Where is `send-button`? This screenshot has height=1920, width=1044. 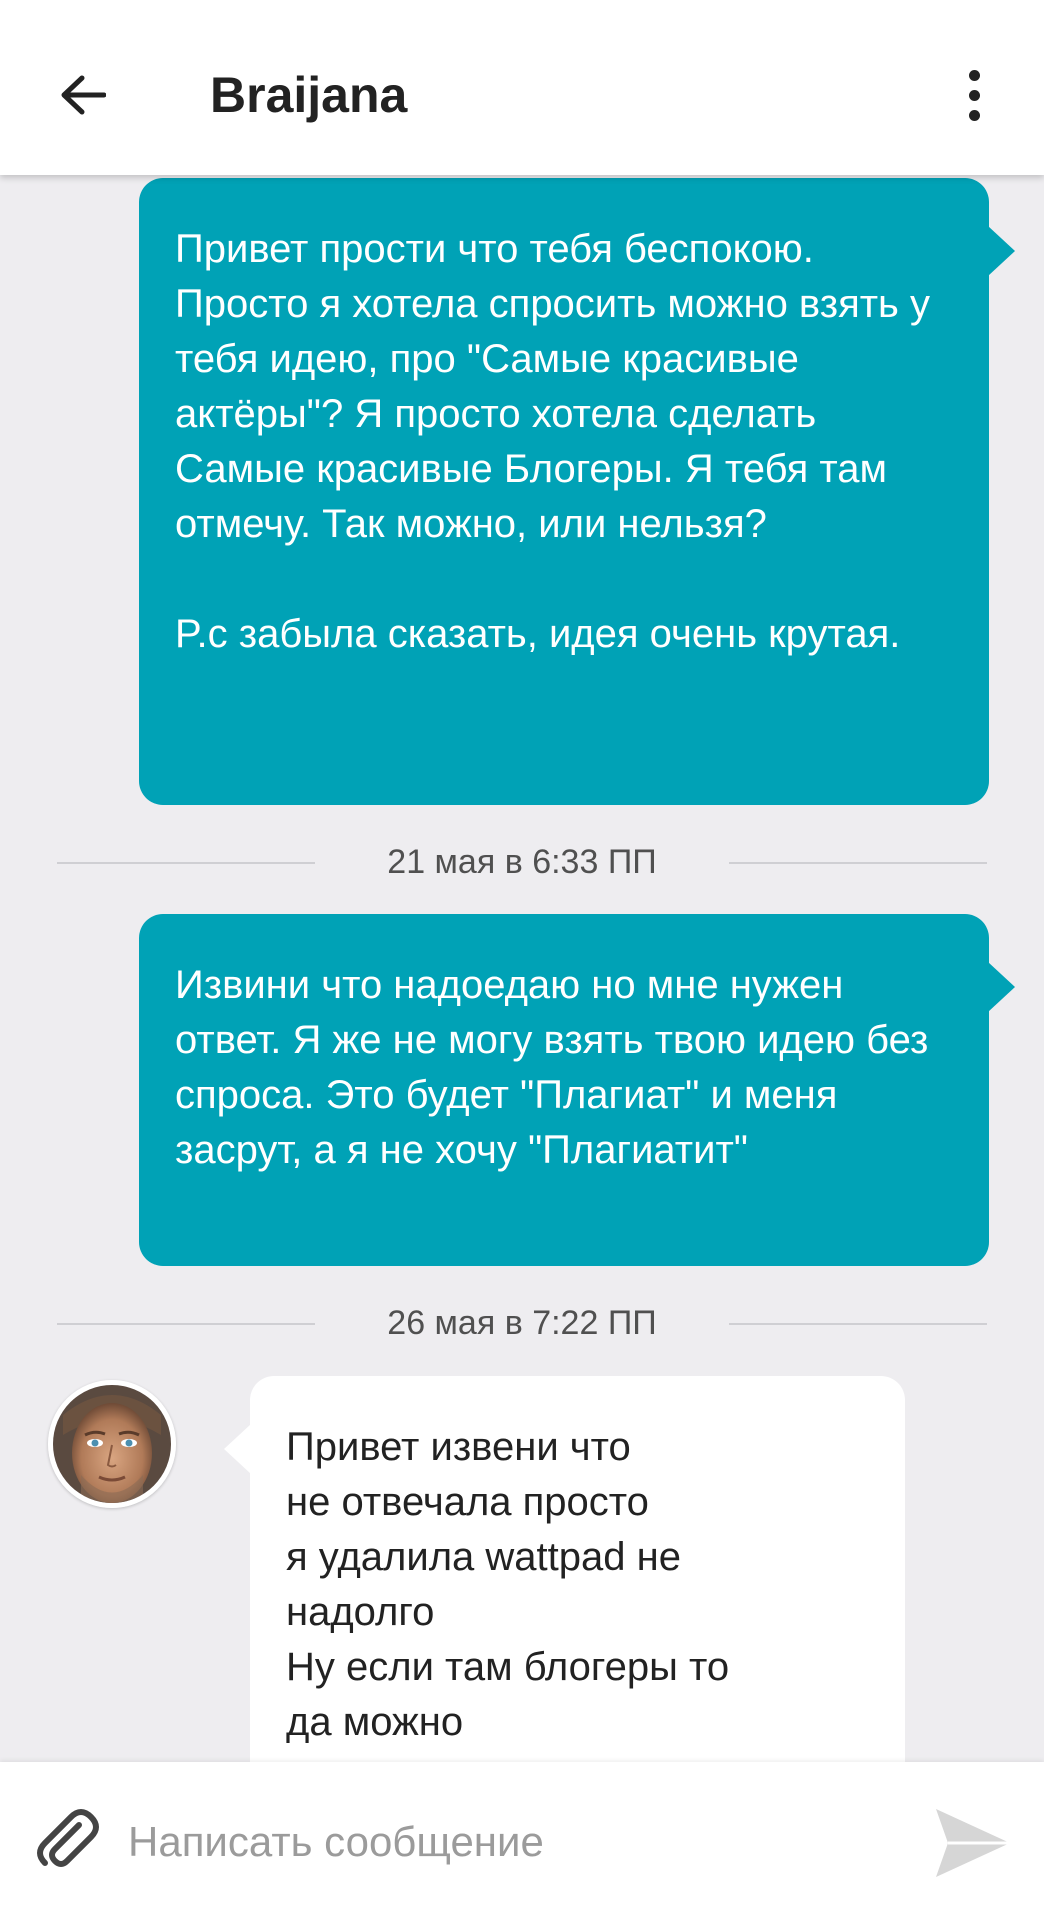 send-button is located at coordinates (973, 1843).